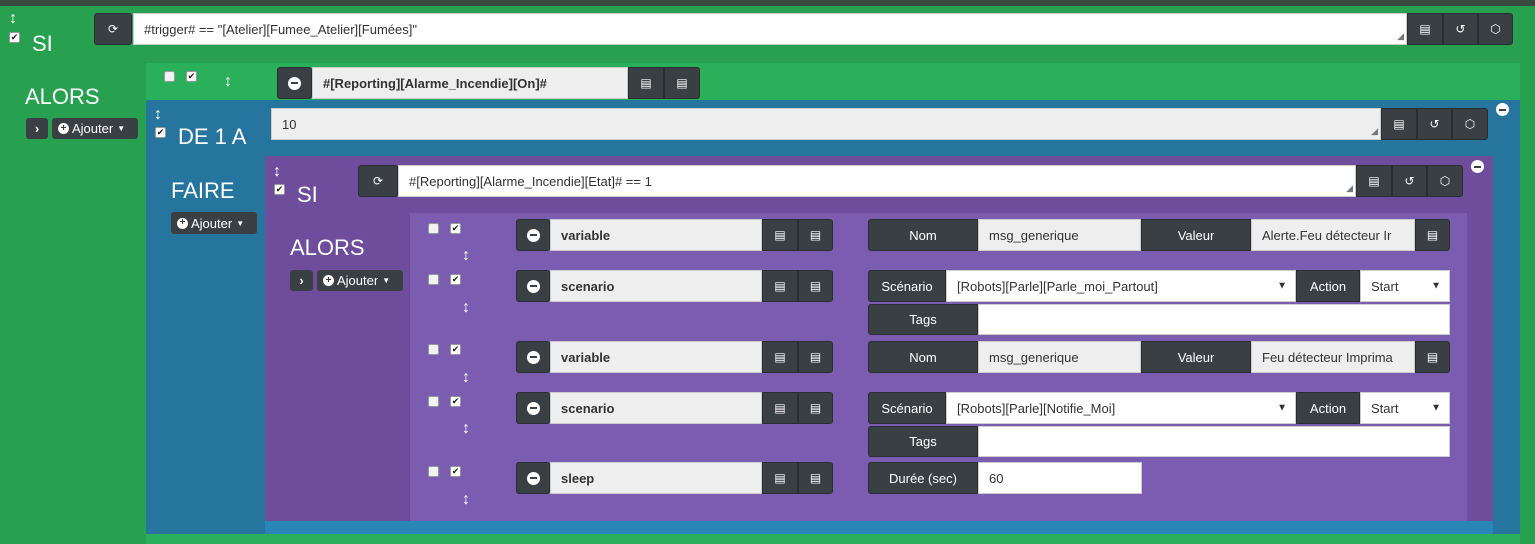  Describe the element at coordinates (1121, 286) in the screenshot. I see `scenario-select: [Robots][Parle][Parle_moi_Partout] ▼` at that location.